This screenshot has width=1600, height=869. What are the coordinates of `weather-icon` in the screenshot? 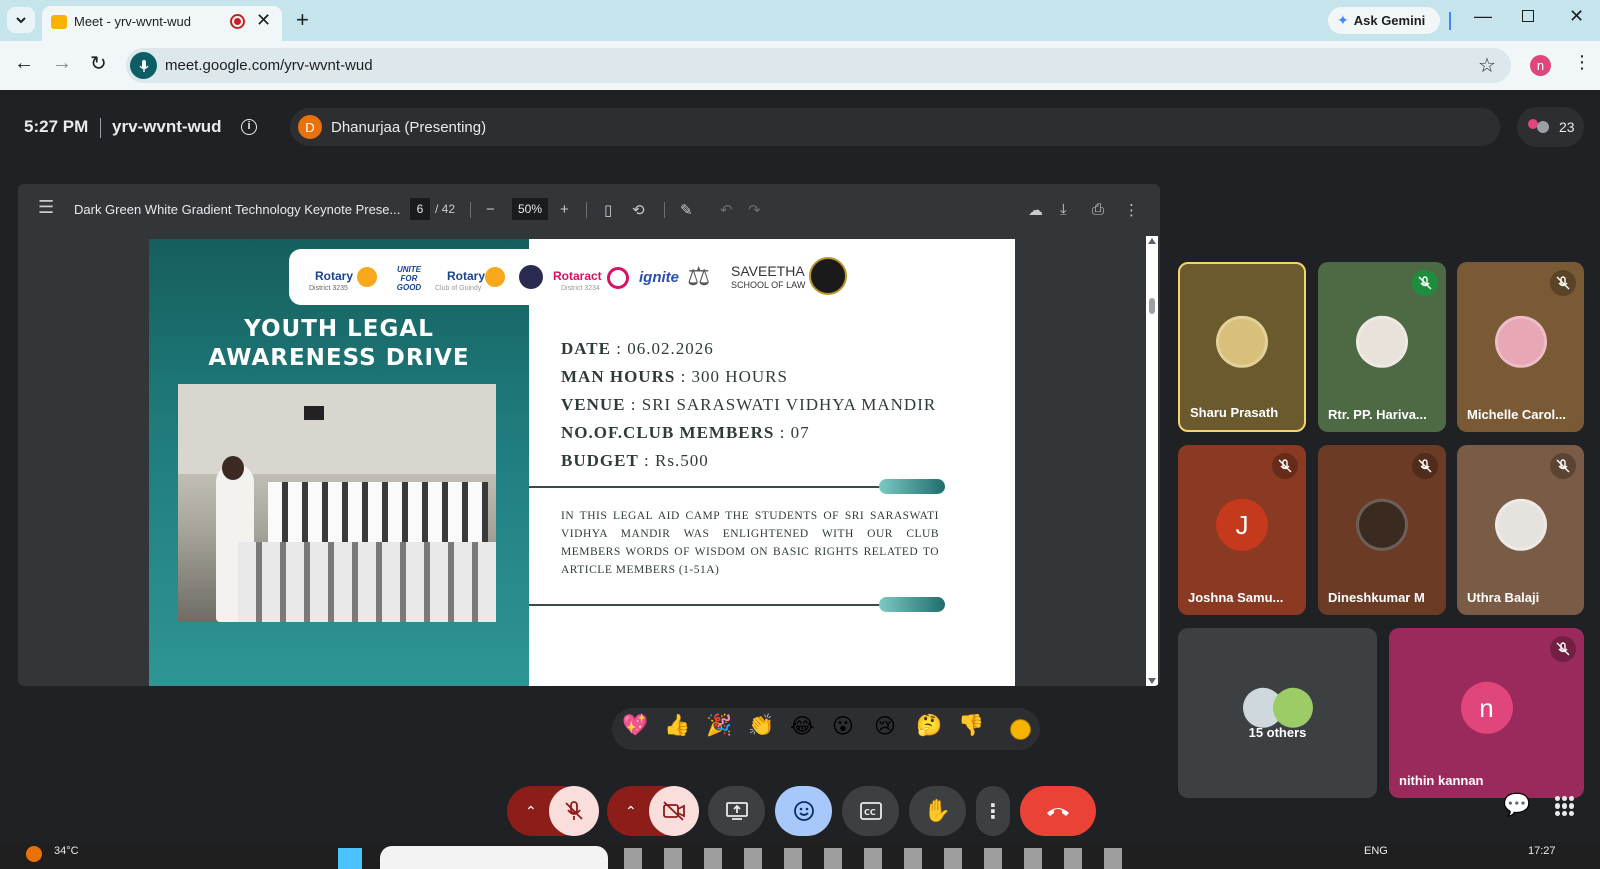 It's located at (34, 854).